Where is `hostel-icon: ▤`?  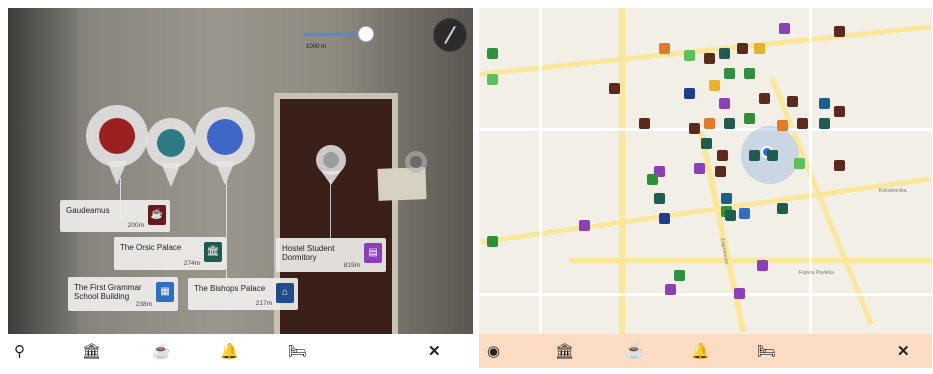
hostel-icon: ▤ is located at coordinates (373, 253).